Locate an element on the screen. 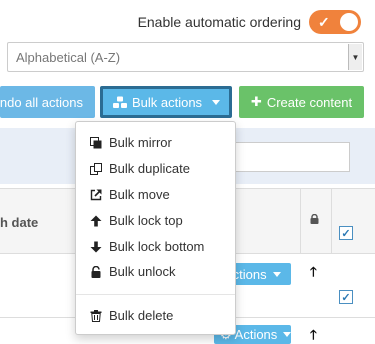 The width and height of the screenshot is (375, 344). arrow-up-icon is located at coordinates (96, 220).